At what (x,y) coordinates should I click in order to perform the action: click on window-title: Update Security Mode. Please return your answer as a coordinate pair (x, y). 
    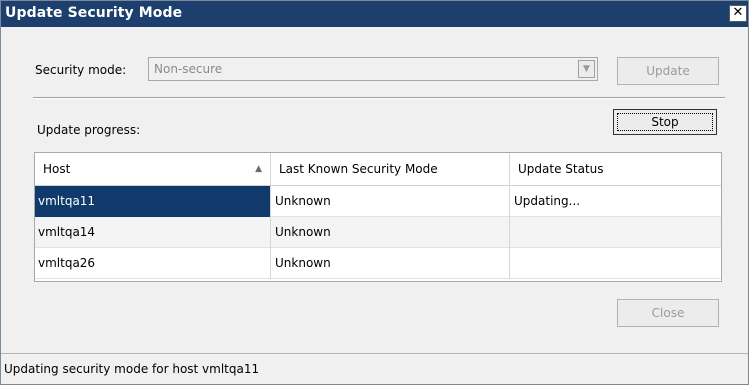
    Looking at the image, I should click on (94, 13).